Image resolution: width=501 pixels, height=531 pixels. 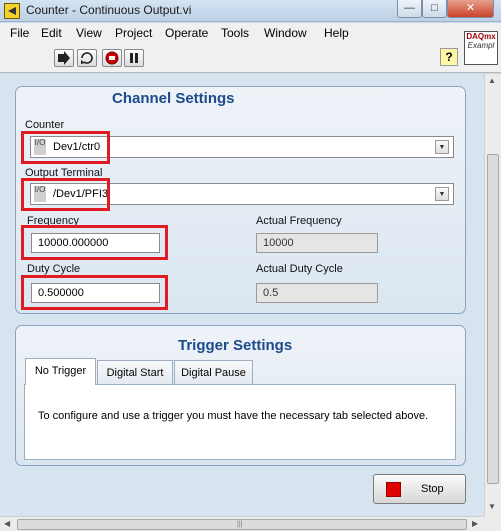 What do you see at coordinates (250, 58) in the screenshot?
I see `toolbar` at bounding box center [250, 58].